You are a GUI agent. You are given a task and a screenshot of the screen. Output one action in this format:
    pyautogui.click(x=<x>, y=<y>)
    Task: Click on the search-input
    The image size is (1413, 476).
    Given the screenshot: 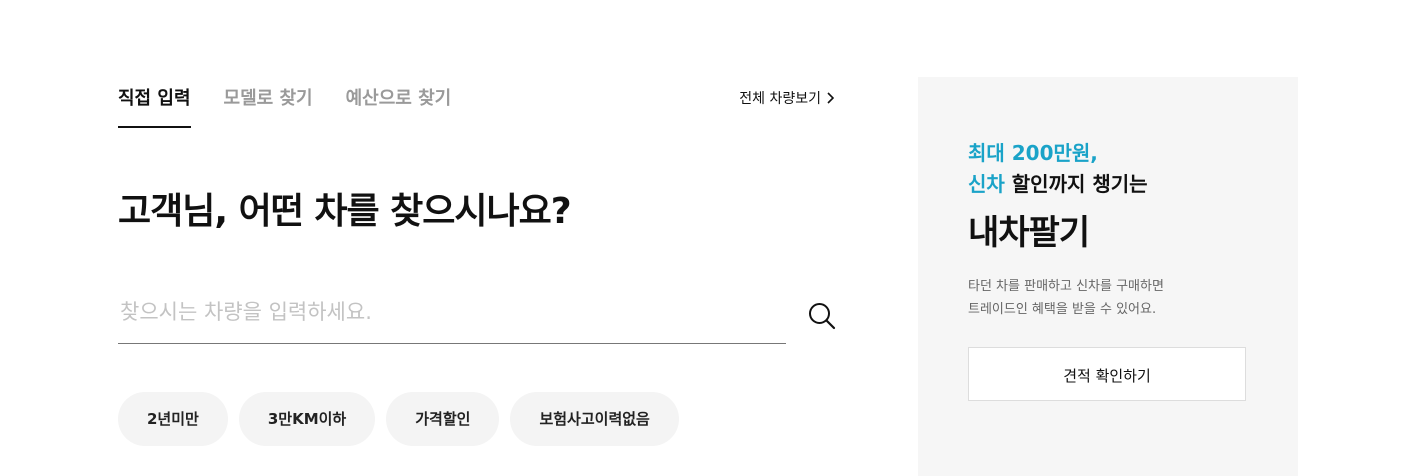 What is the action you would take?
    pyautogui.click(x=452, y=312)
    